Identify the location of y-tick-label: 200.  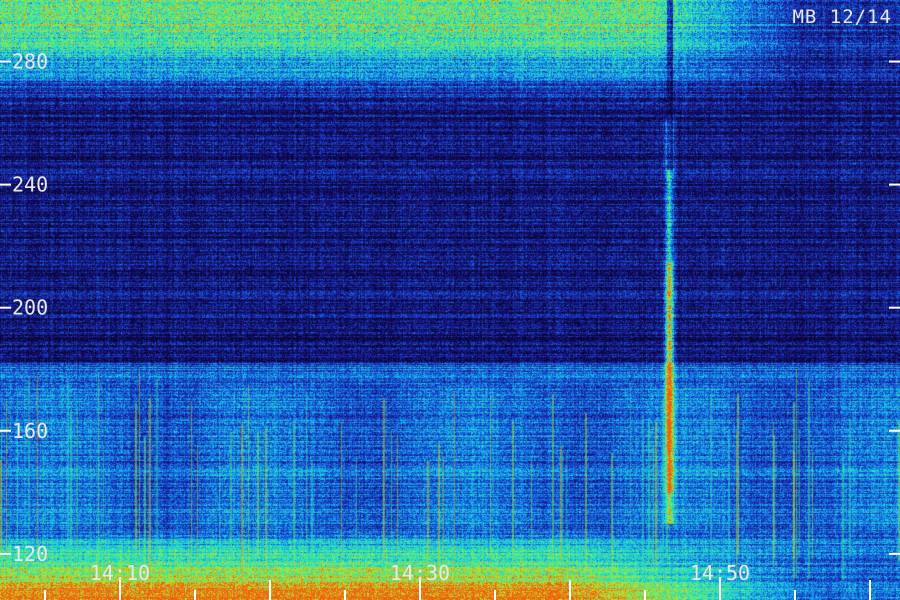
(30, 308).